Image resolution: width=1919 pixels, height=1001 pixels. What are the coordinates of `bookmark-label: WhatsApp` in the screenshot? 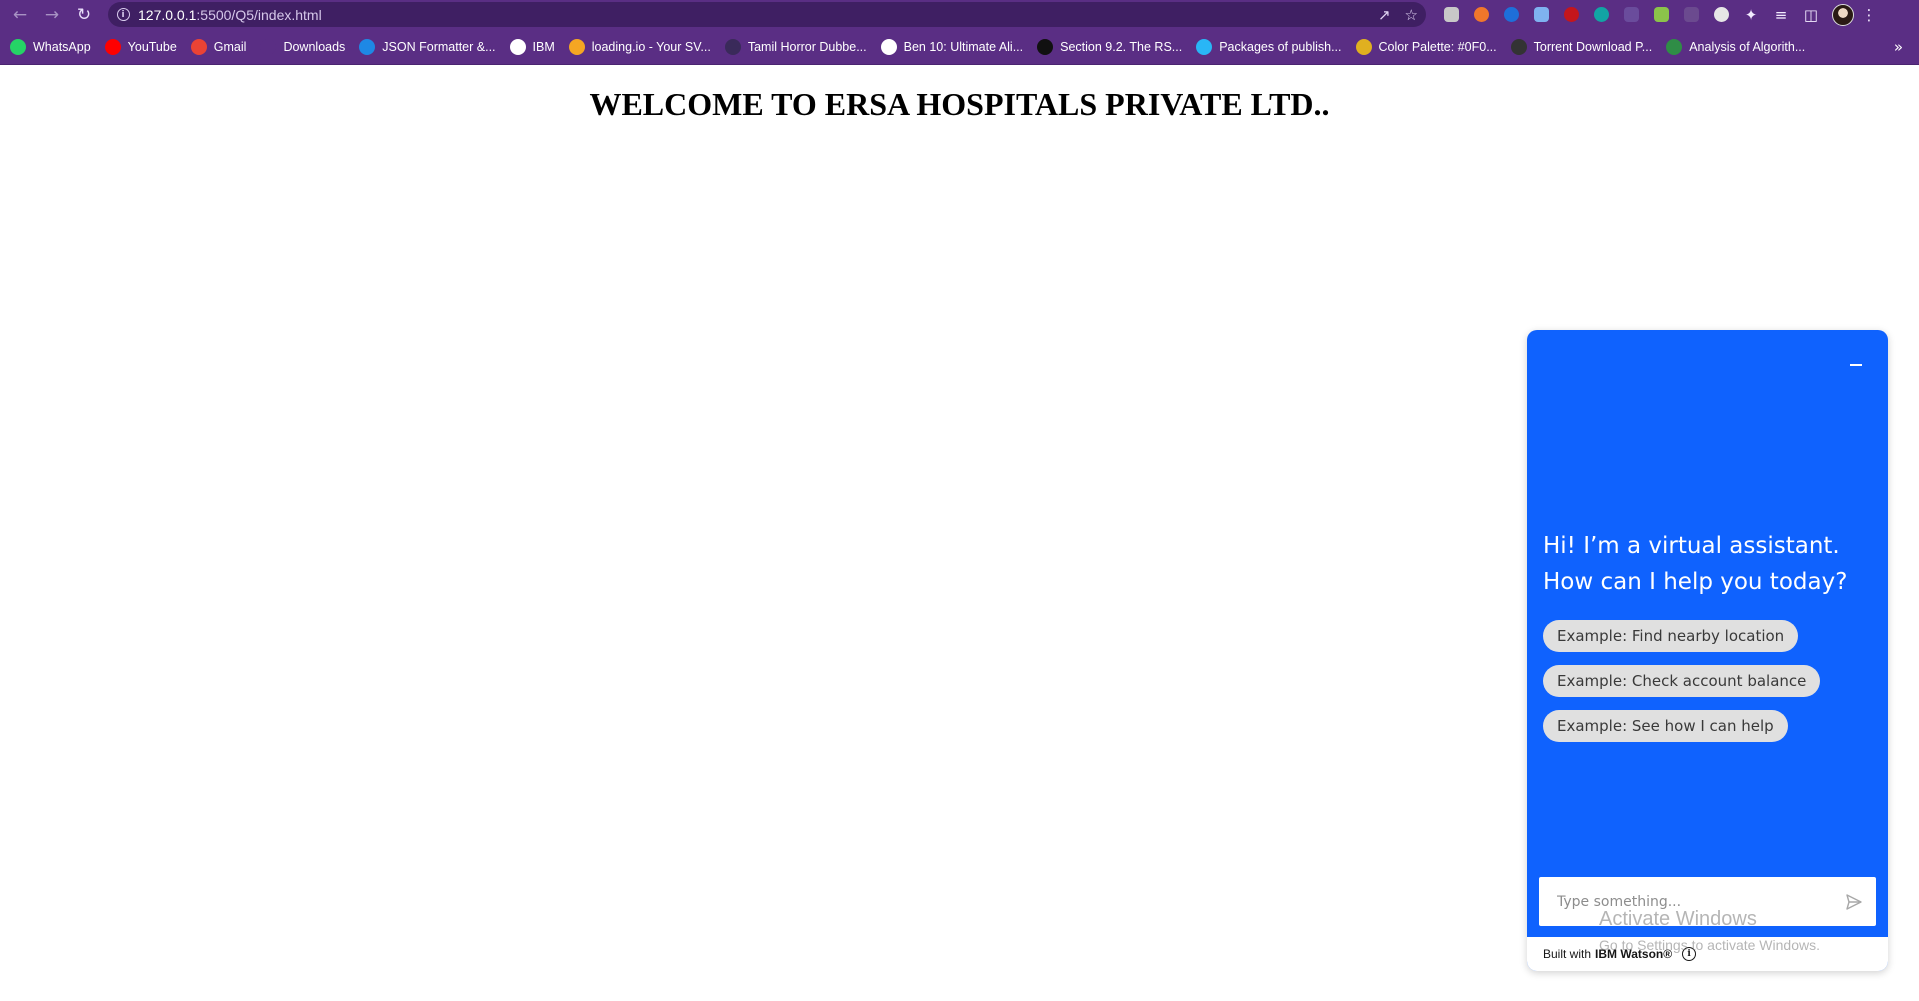 It's located at (62, 46).